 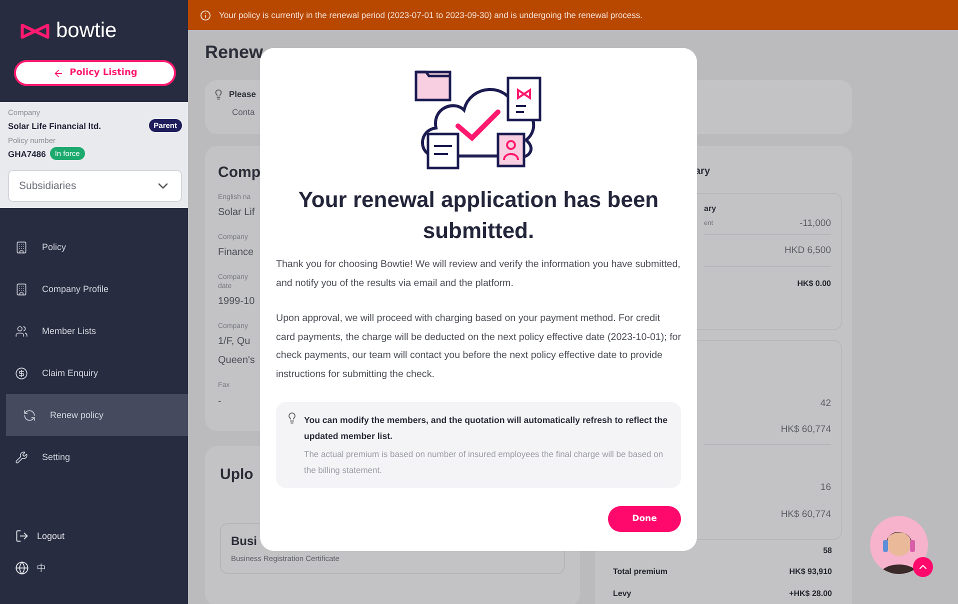 What do you see at coordinates (94, 247) in the screenshot?
I see `nav-item: Policy` at bounding box center [94, 247].